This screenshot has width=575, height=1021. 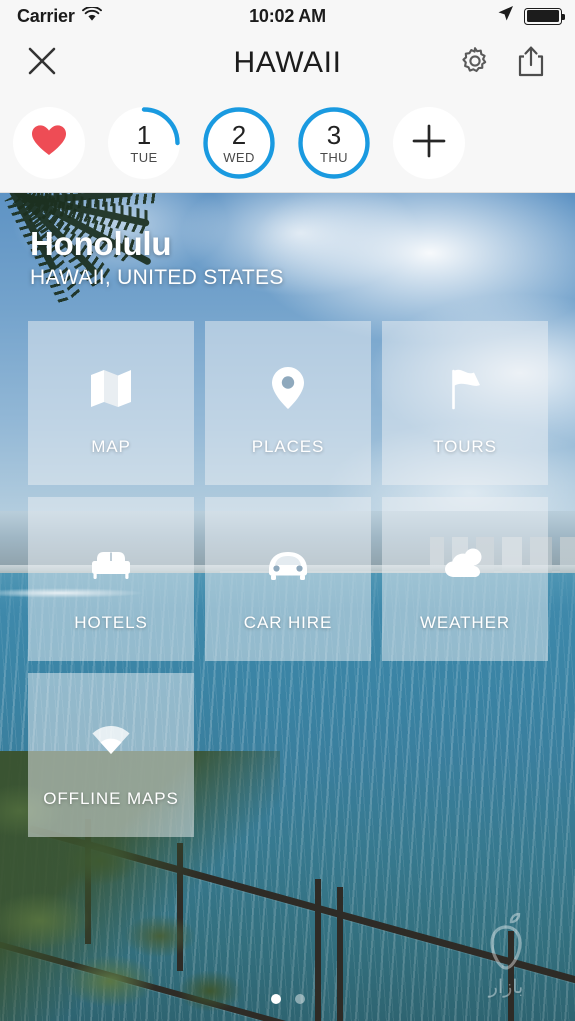 I want to click on tile-car-hire: CAR HIRE, so click(x=288, y=579).